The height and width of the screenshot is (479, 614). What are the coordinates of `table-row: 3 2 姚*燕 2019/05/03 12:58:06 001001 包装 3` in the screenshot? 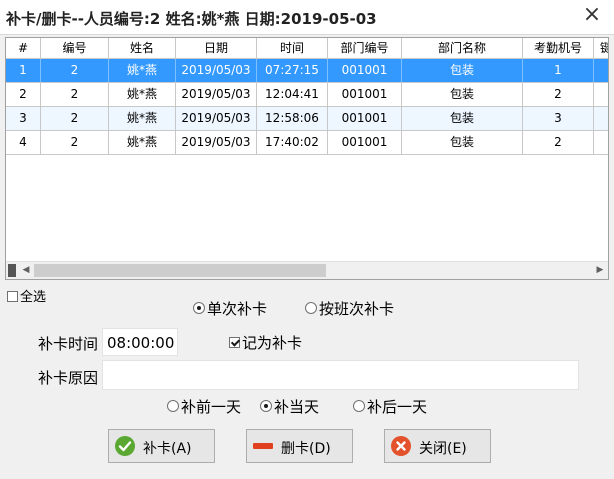 It's located at (307, 119).